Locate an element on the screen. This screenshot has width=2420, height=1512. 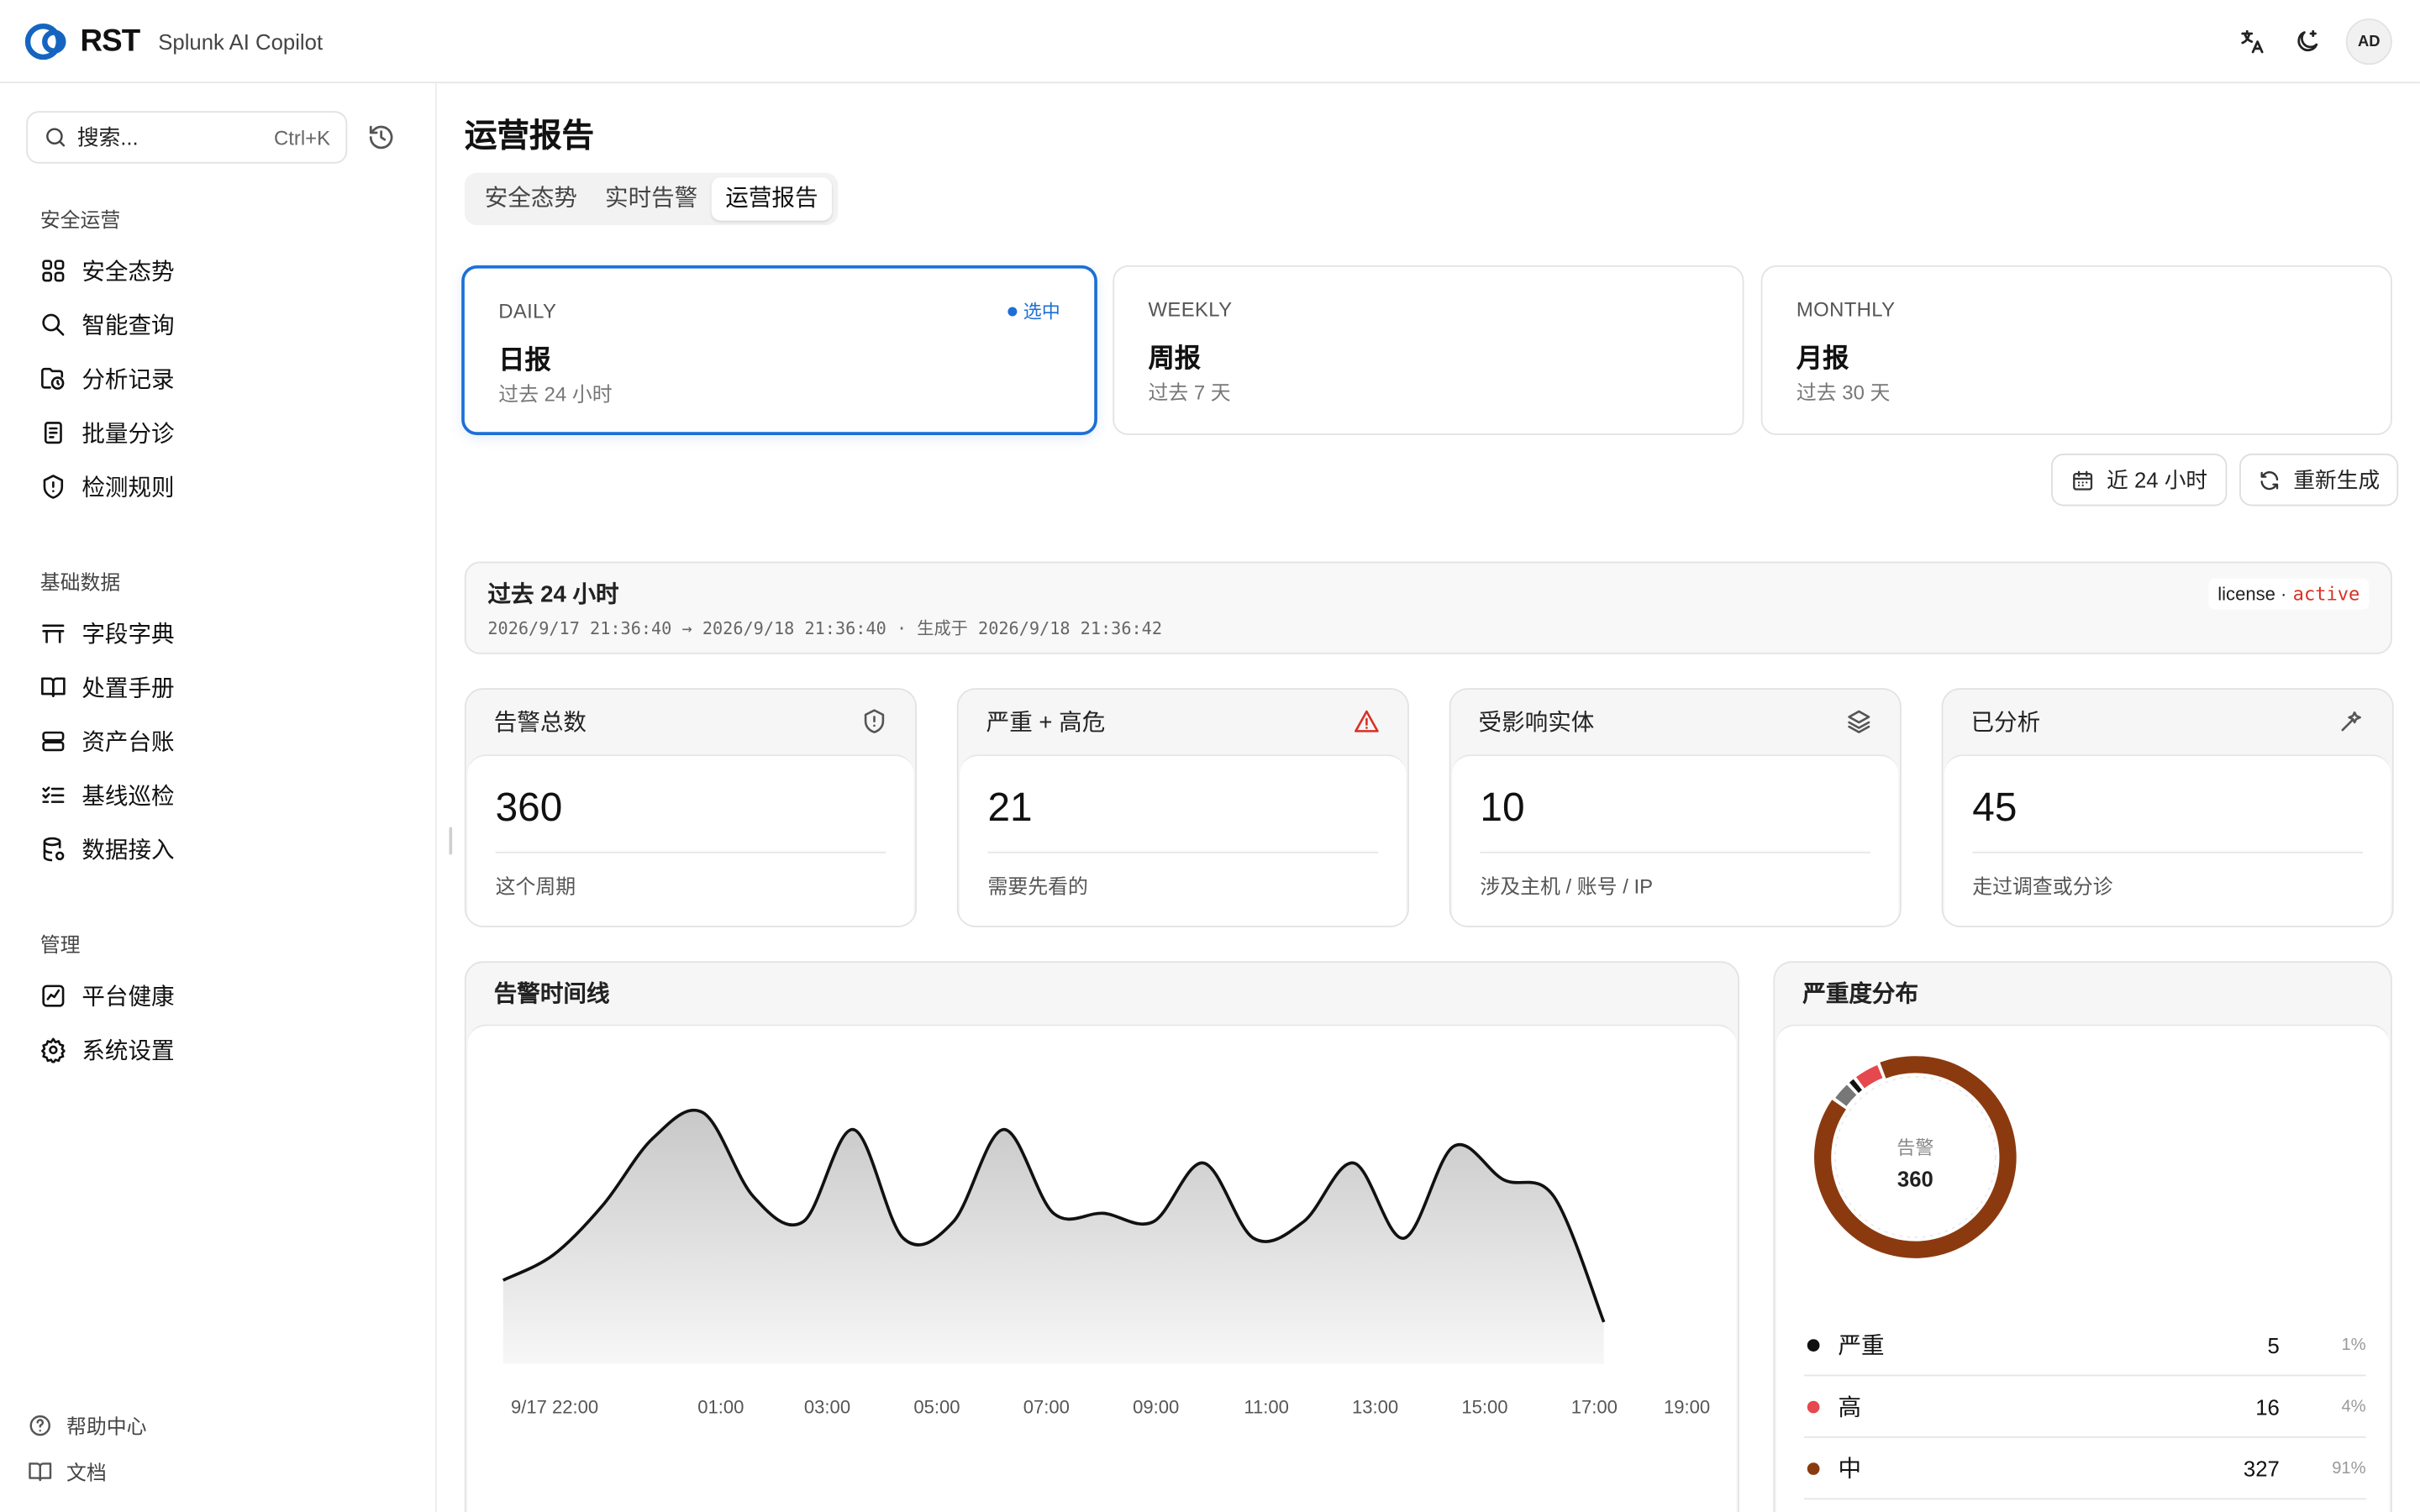
sidebar-item-platform-health: 平台健康 is located at coordinates (107, 995).